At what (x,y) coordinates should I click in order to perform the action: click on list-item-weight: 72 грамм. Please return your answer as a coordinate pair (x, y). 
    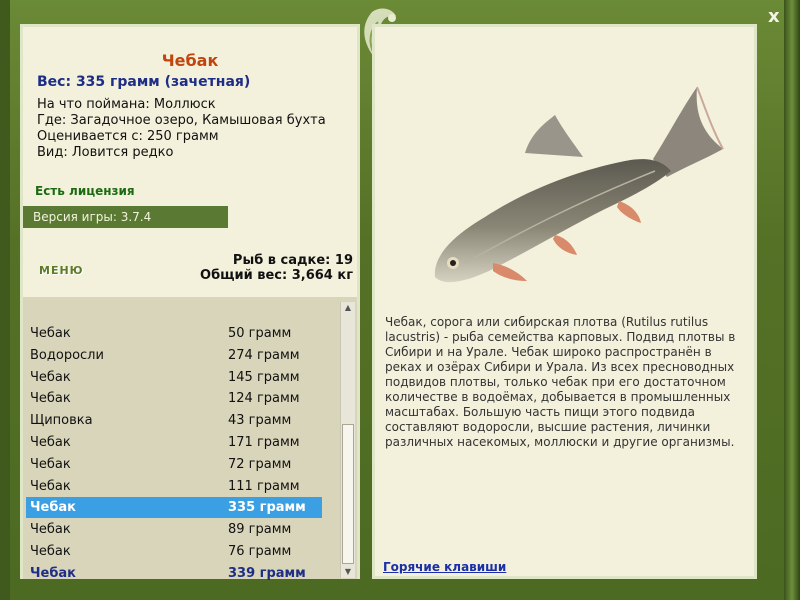
    Looking at the image, I should click on (260, 464).